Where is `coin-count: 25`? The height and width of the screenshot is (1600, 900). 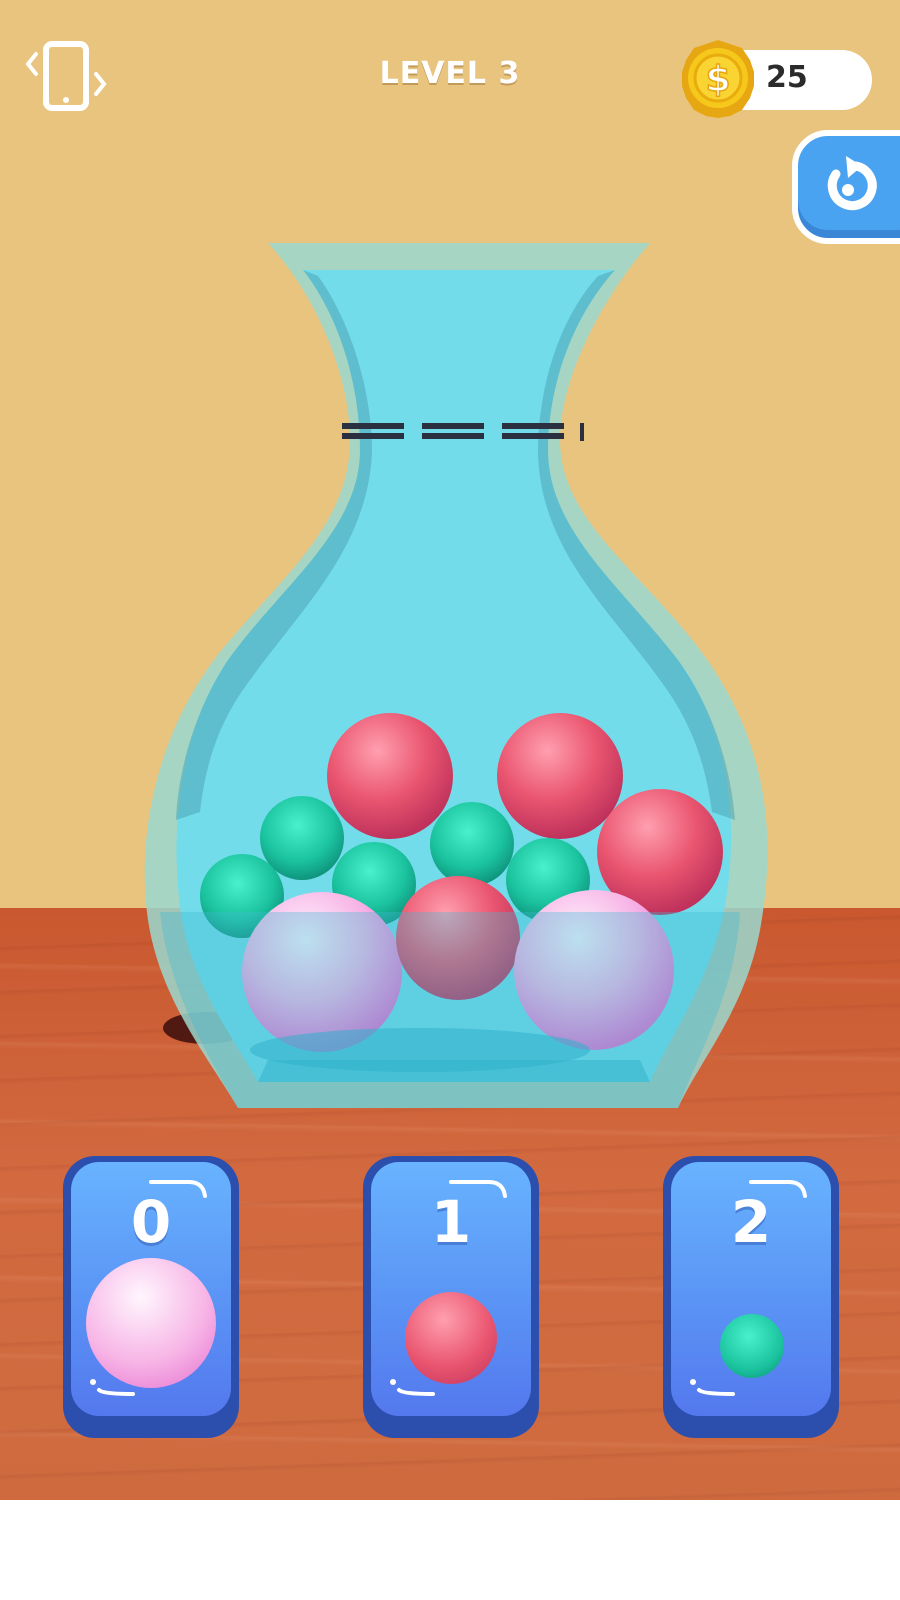 coin-count: 25 is located at coordinates (787, 77).